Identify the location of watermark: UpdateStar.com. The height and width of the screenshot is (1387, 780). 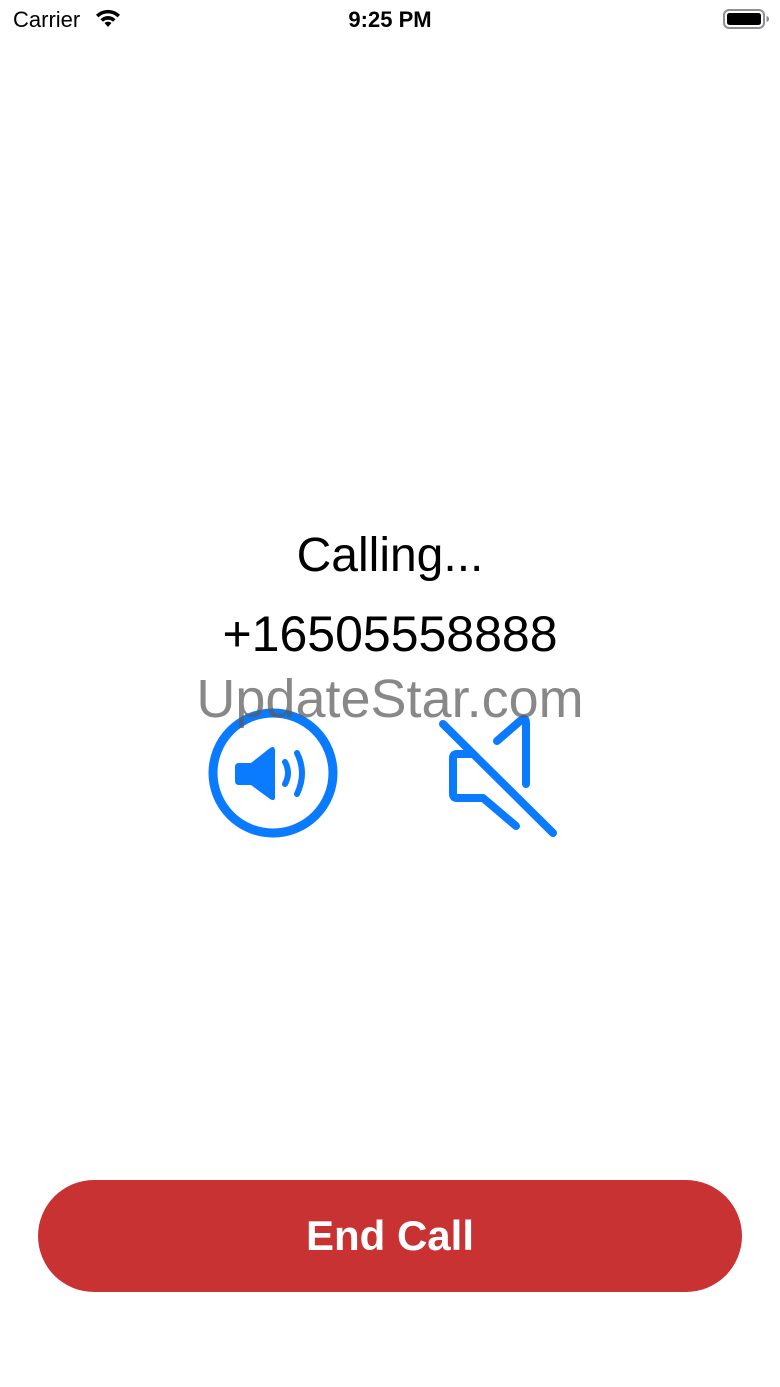
(390, 699).